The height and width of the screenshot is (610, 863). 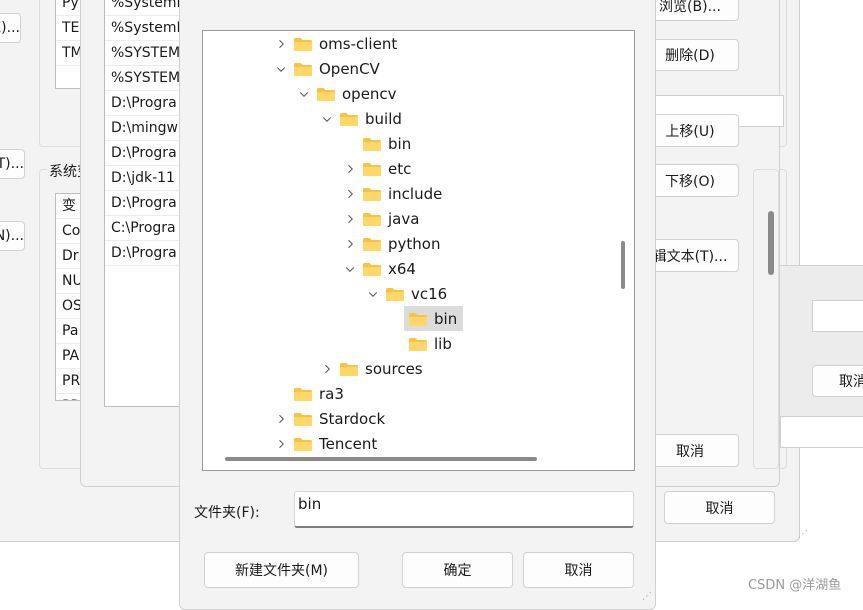 I want to click on dialog-resize-grip: ⋰, so click(x=647, y=596).